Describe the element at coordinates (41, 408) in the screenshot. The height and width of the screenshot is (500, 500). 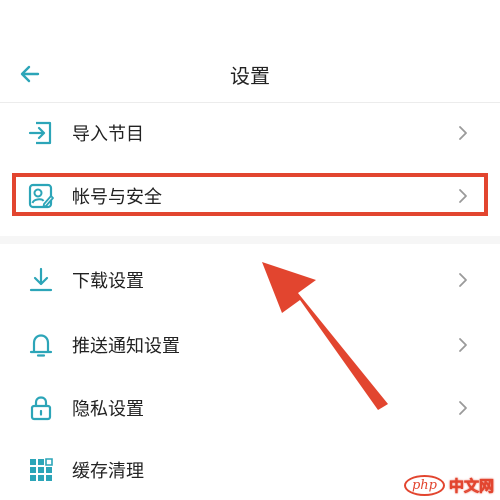
I see `lock-icon` at that location.